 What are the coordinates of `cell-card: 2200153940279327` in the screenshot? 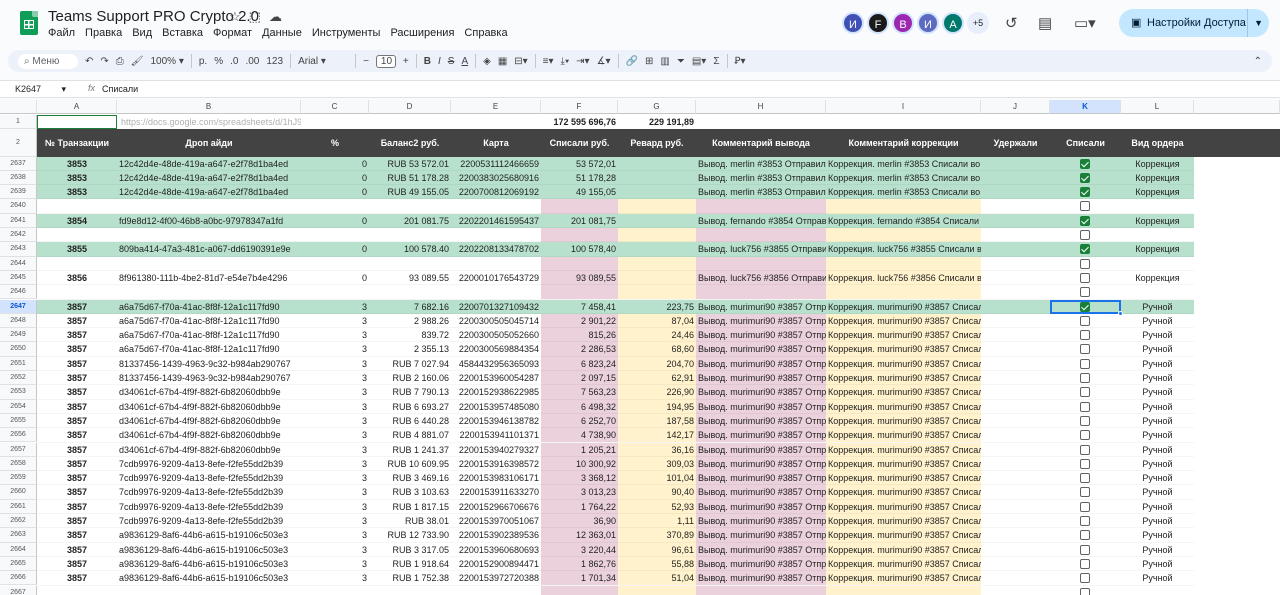 It's located at (496, 450).